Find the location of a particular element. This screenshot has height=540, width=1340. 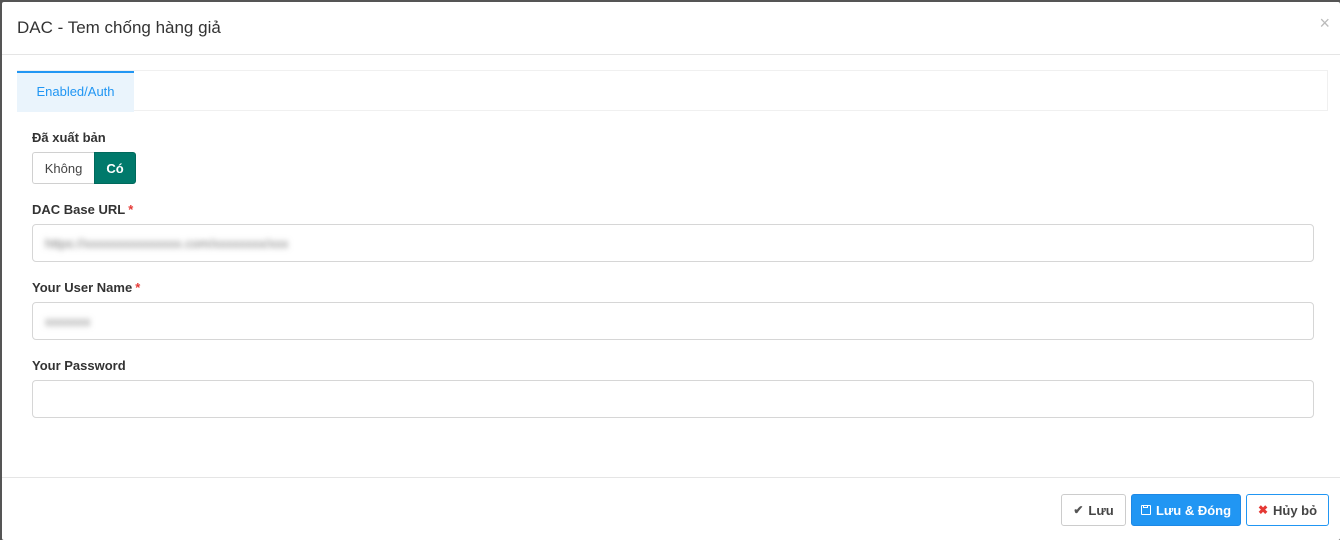

modal-header: DAC - Tem chống hàng giả × is located at coordinates (671, 28).